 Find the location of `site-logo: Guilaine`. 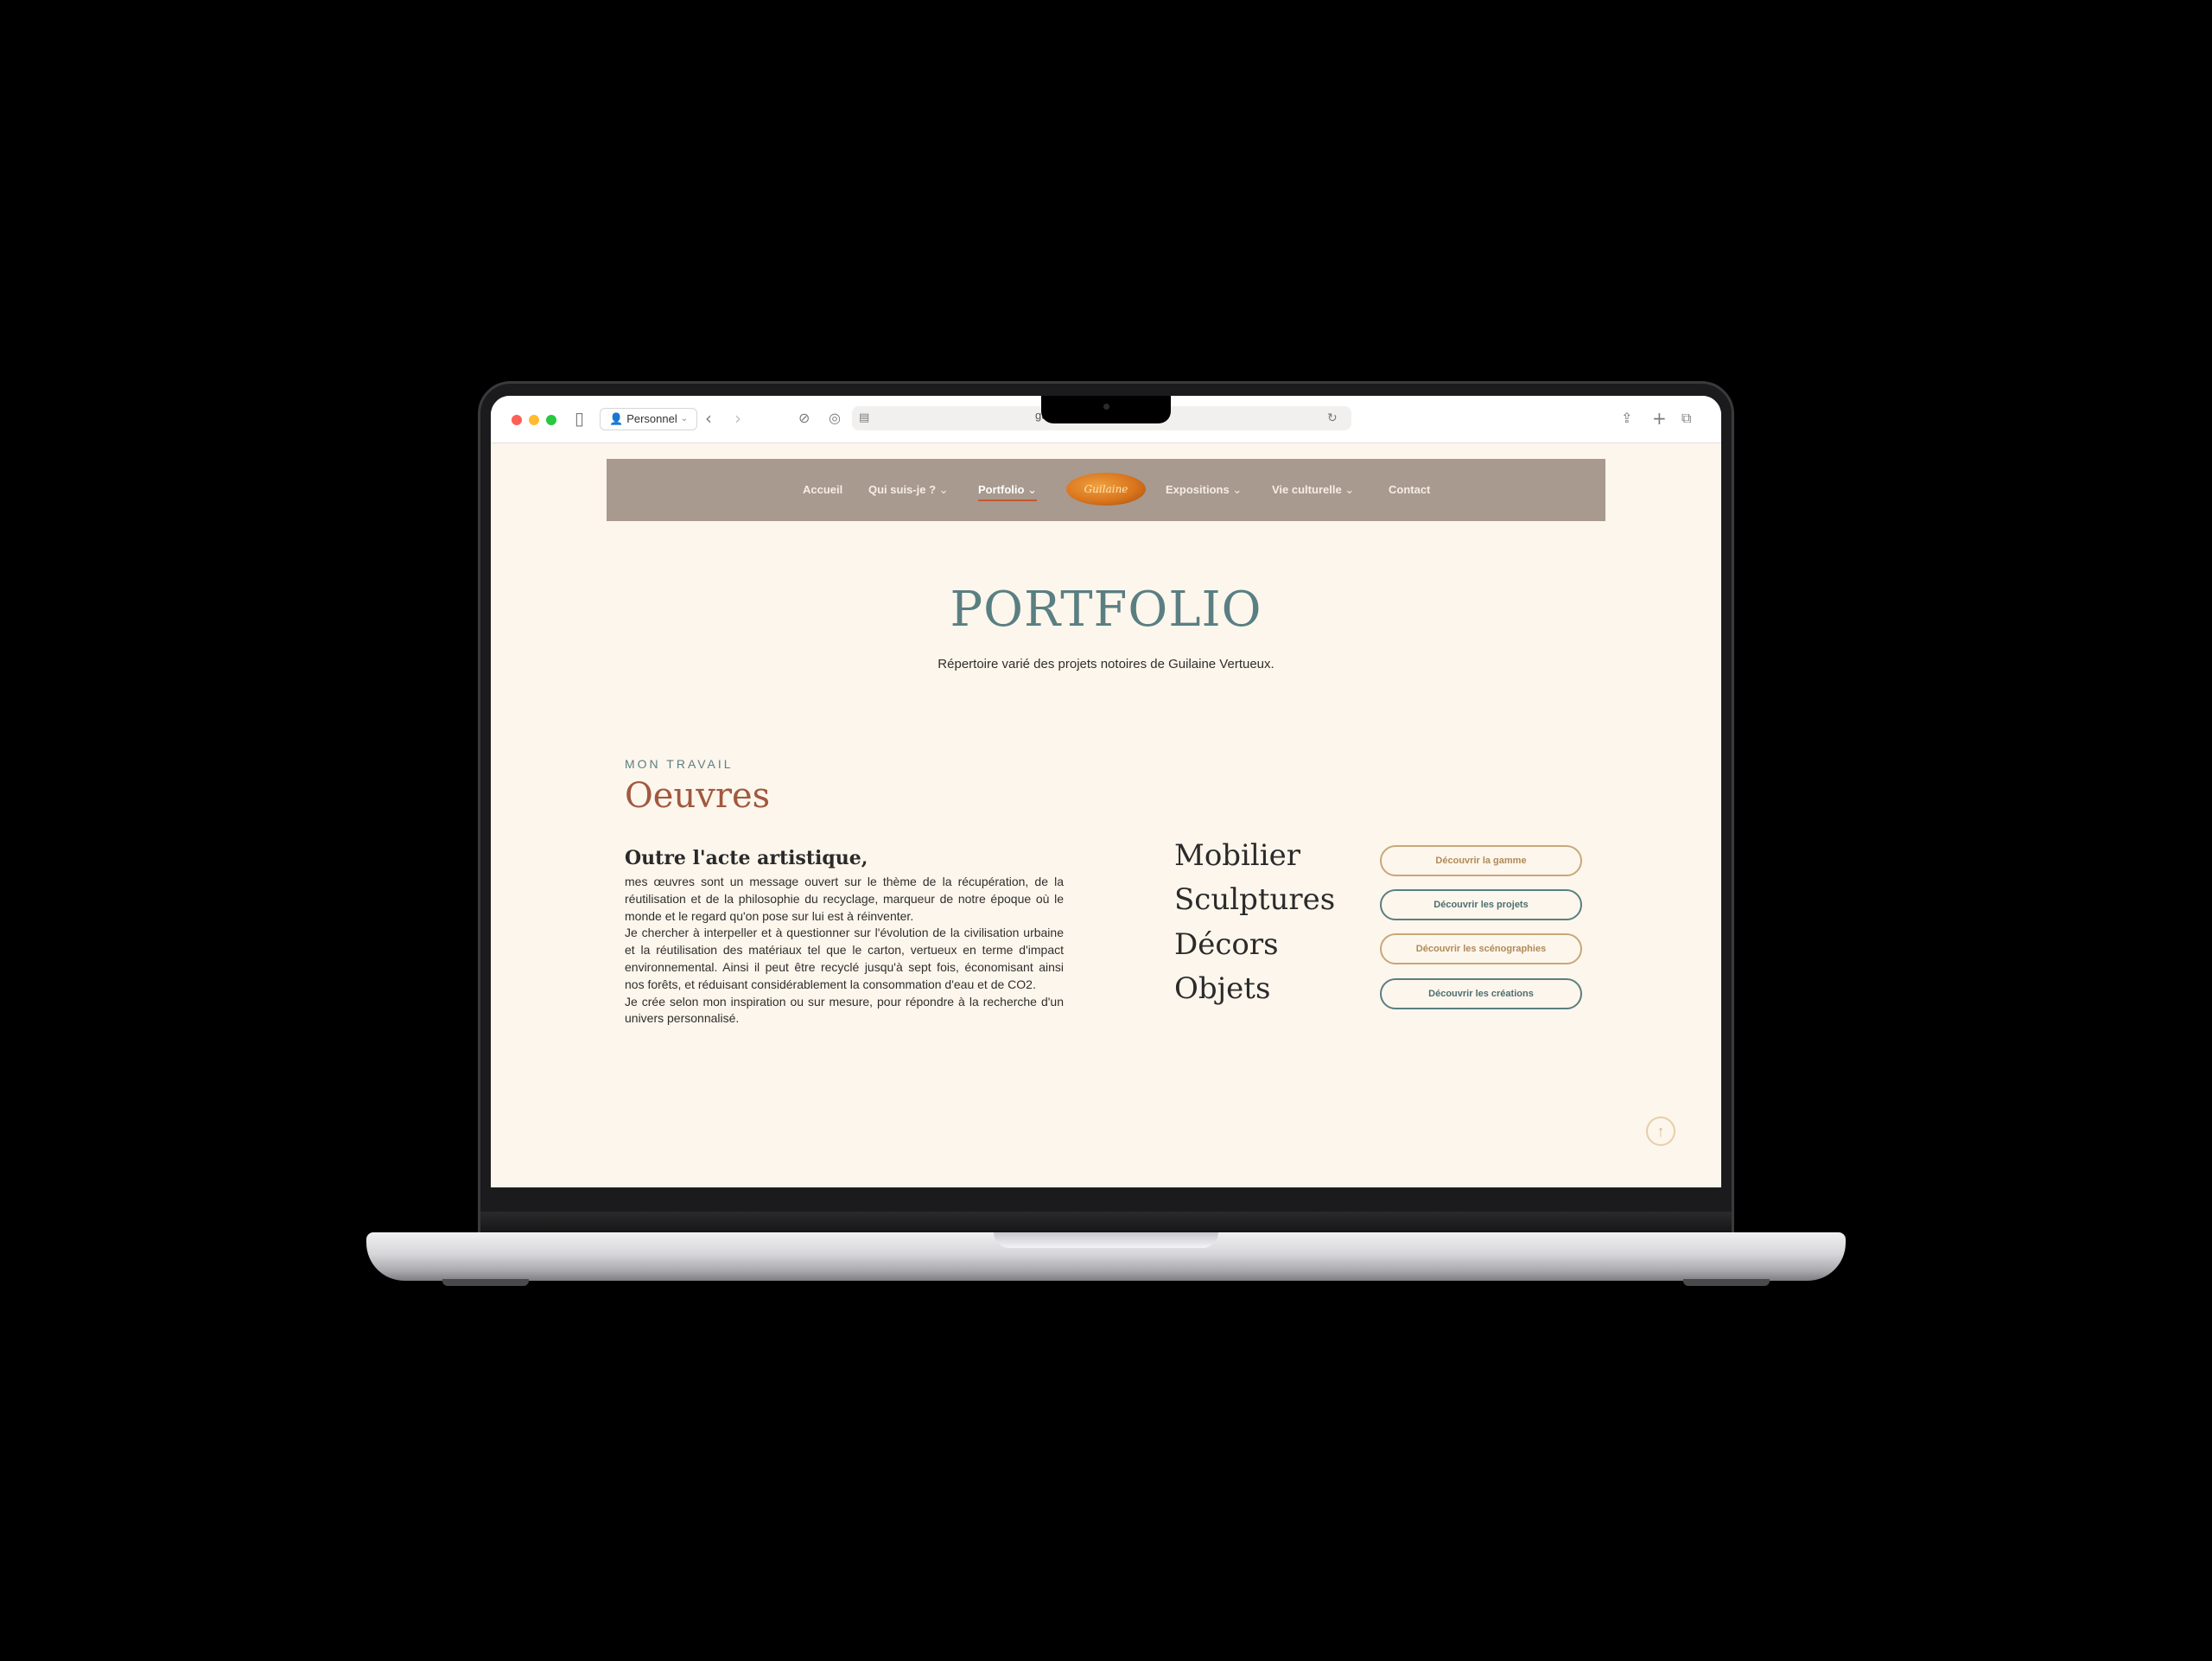

site-logo: Guilaine is located at coordinates (1106, 489).